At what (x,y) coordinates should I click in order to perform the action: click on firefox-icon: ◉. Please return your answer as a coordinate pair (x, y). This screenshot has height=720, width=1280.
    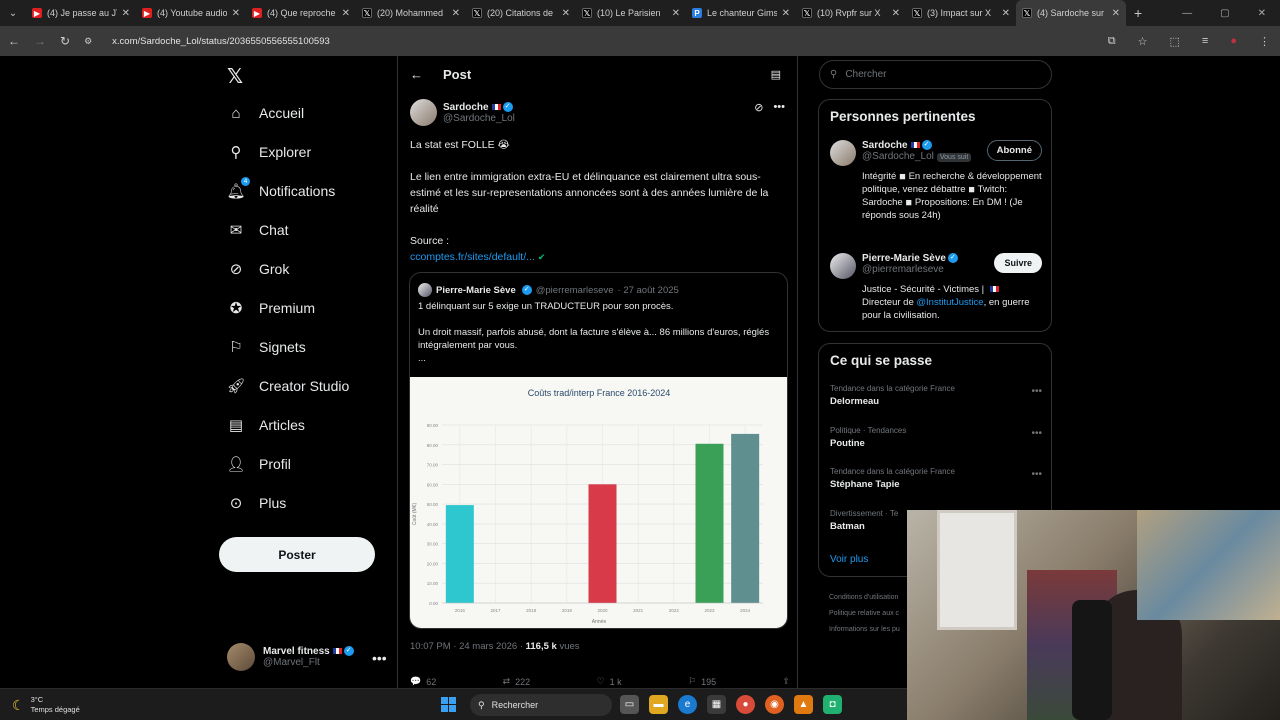
    Looking at the image, I should click on (774, 704).